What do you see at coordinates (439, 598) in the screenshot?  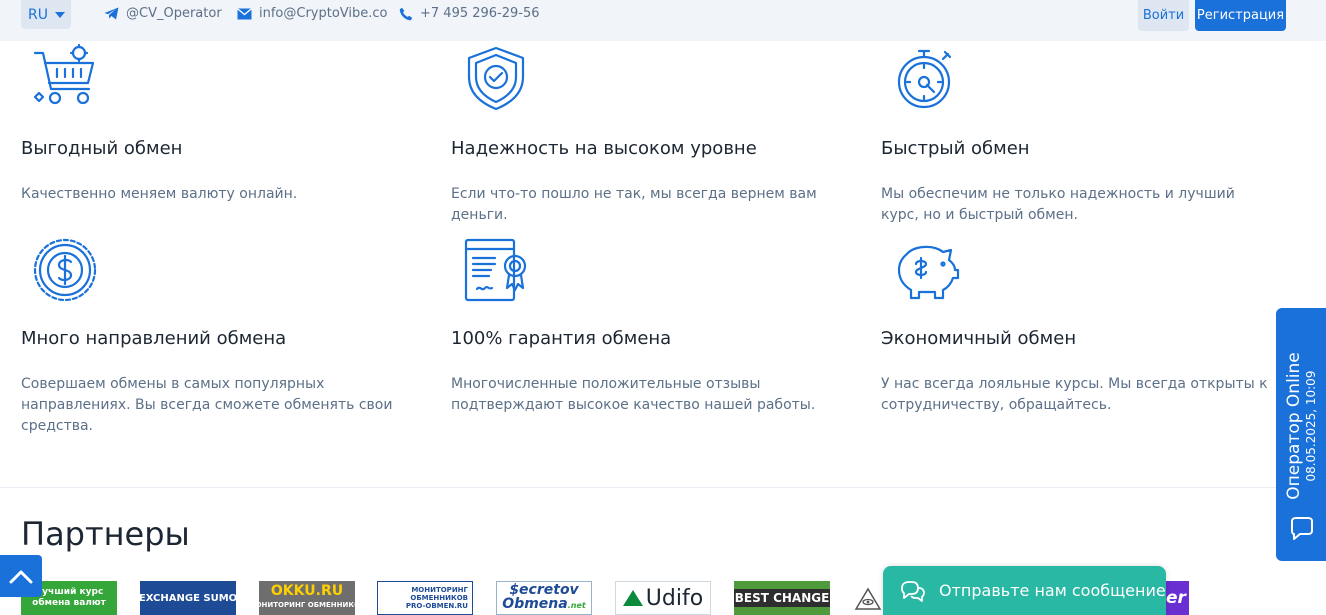 I see `partner-logo-text: ОБМЕННИКОВ` at bounding box center [439, 598].